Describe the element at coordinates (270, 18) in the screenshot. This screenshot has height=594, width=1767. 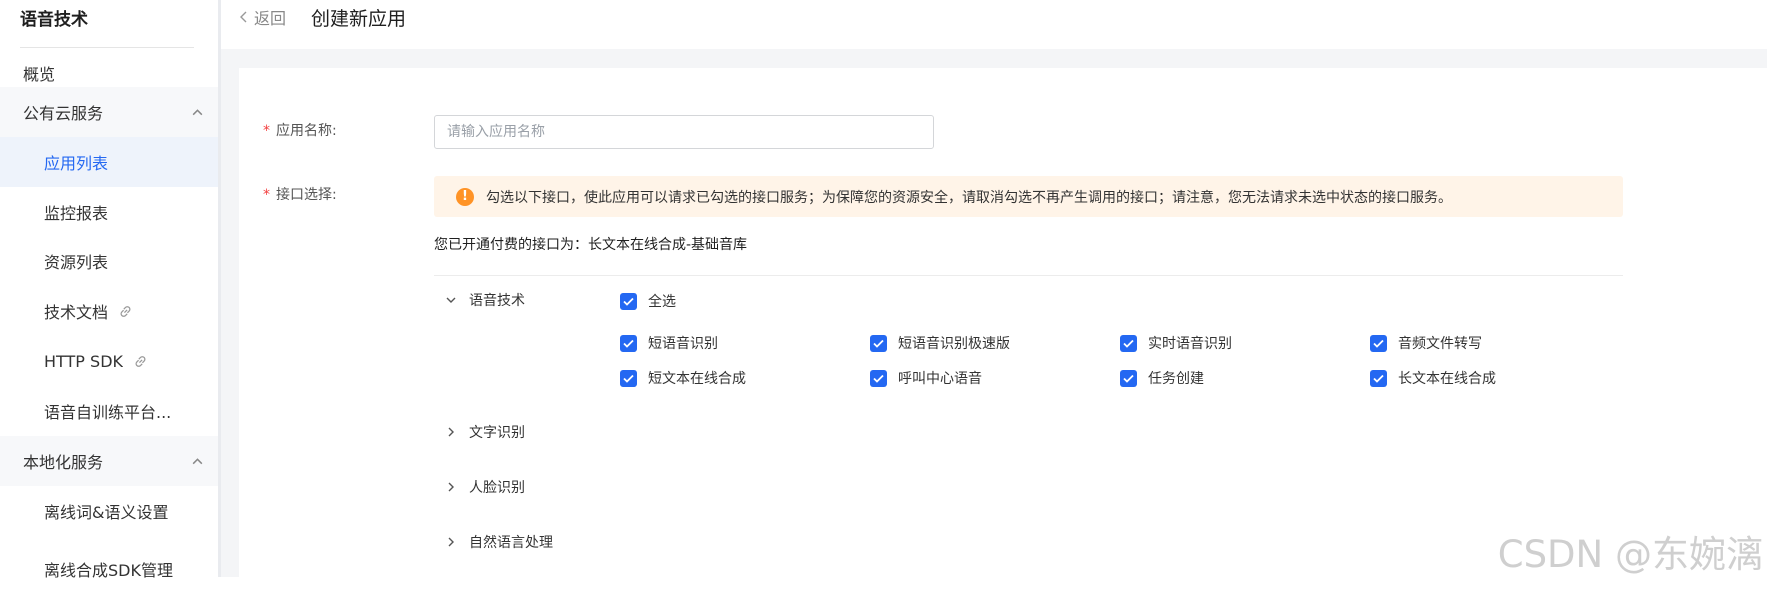
I see `back-label: 返回` at that location.